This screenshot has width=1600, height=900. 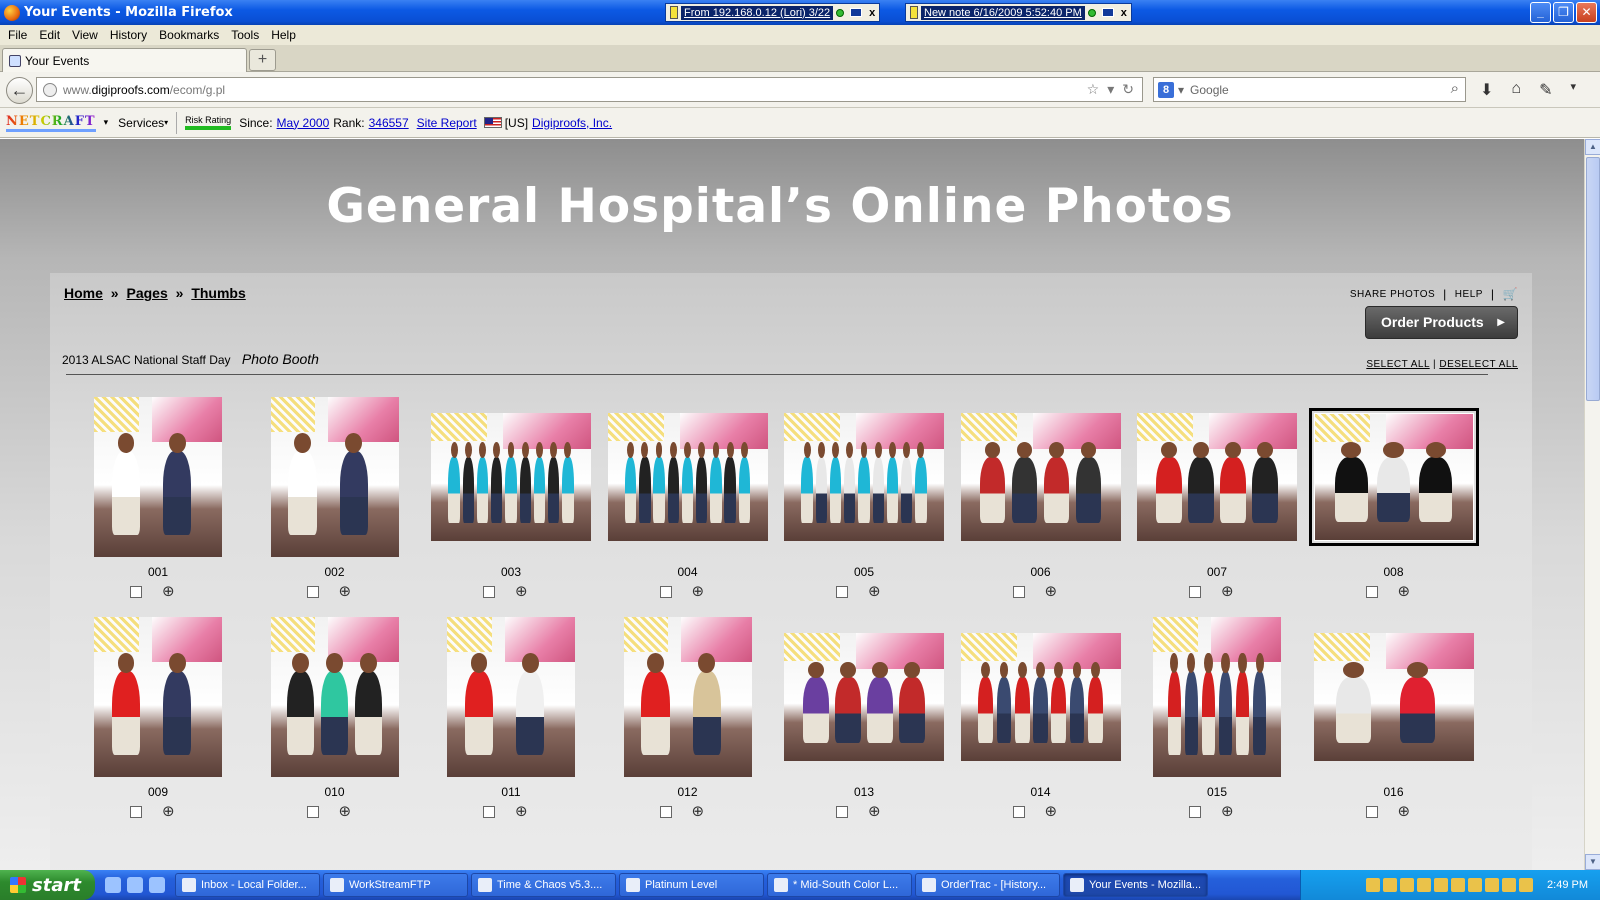 What do you see at coordinates (113, 885) in the screenshot?
I see `show-desktop-icon` at bounding box center [113, 885].